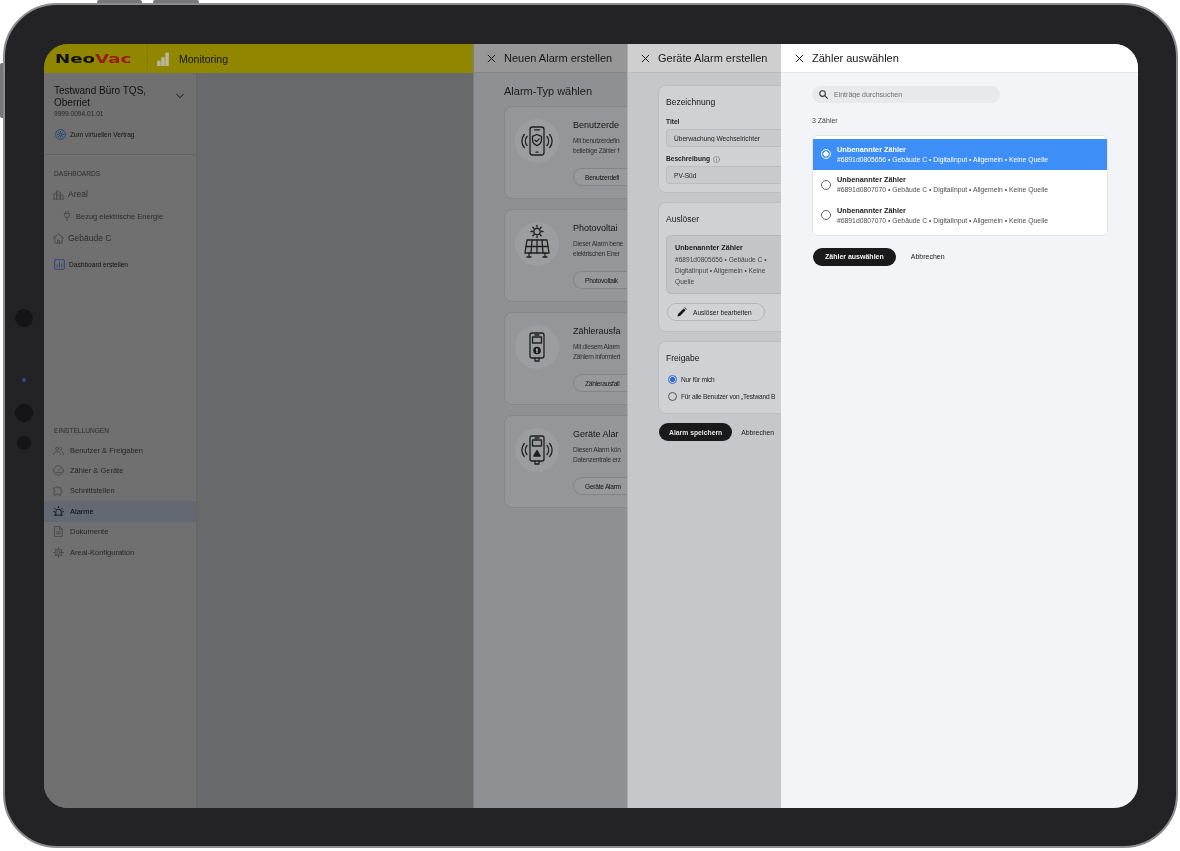  Describe the element at coordinates (163, 58) in the screenshot. I see `bar-chart-icon` at that location.